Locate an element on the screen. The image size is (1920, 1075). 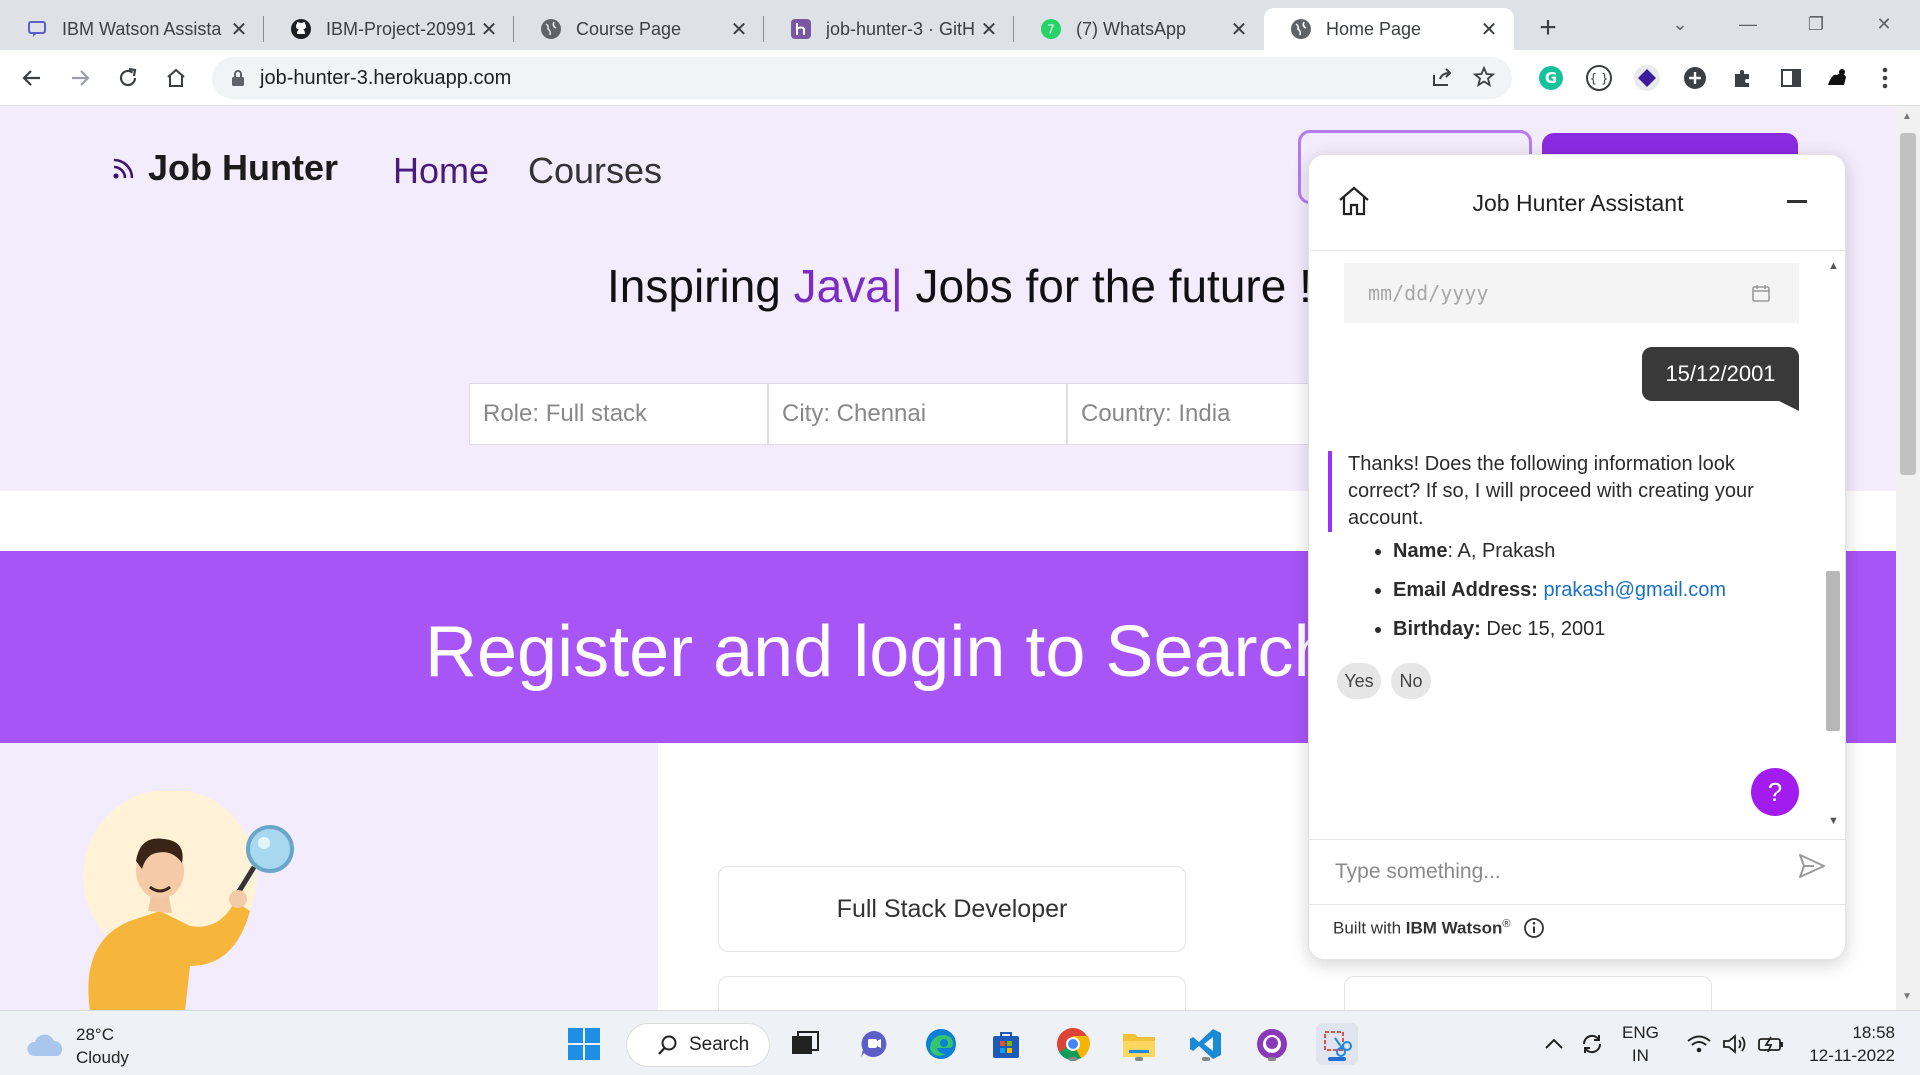
task-view-icon is located at coordinates (805, 1044).